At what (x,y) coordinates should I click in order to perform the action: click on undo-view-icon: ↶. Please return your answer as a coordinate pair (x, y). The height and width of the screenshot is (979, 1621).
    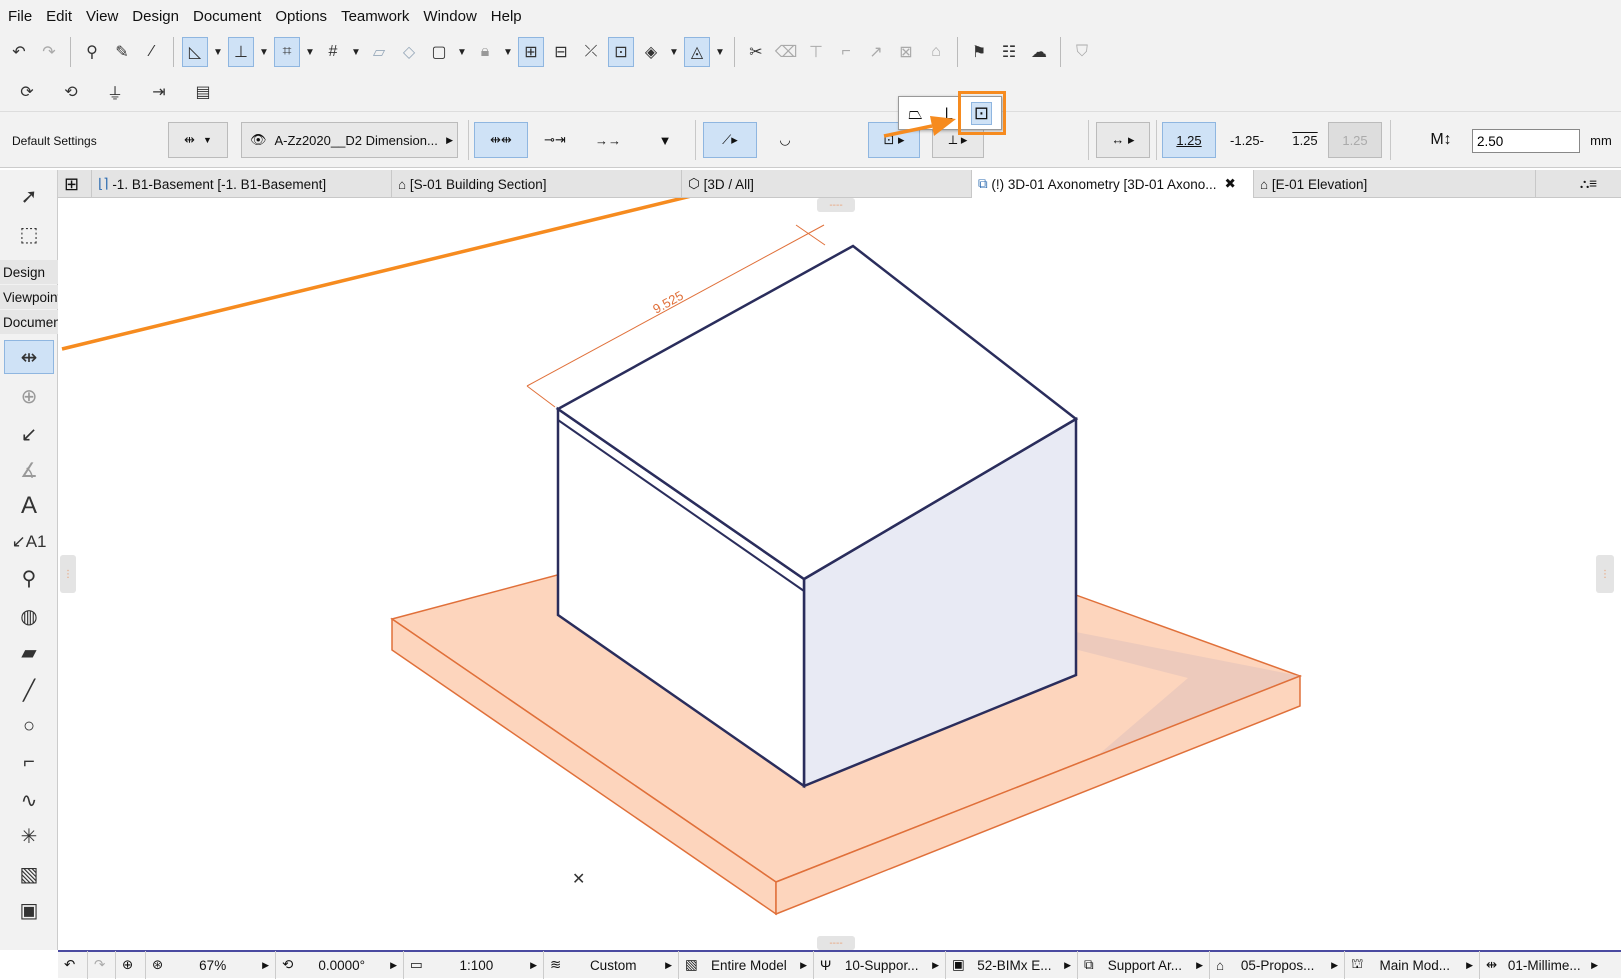
    Looking at the image, I should click on (73, 965).